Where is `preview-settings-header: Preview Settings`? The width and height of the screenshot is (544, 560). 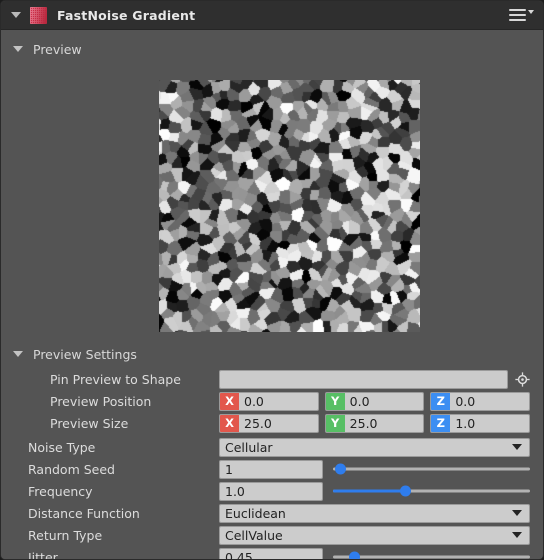
preview-settings-header: Preview Settings is located at coordinates (272, 354).